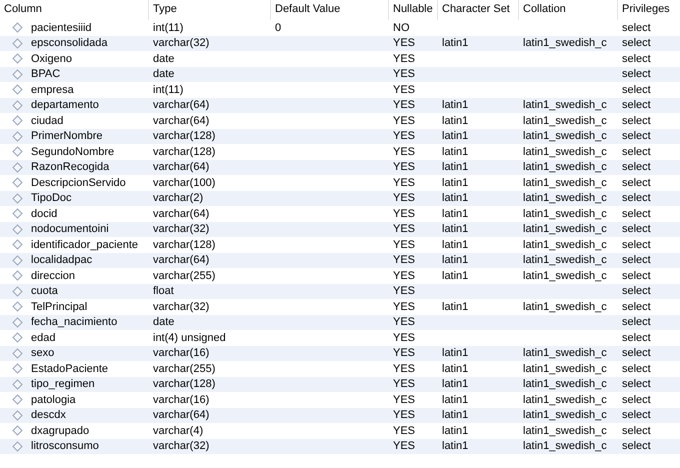  Describe the element at coordinates (59, 306) in the screenshot. I see `table-cell: TelPrincipal` at that location.